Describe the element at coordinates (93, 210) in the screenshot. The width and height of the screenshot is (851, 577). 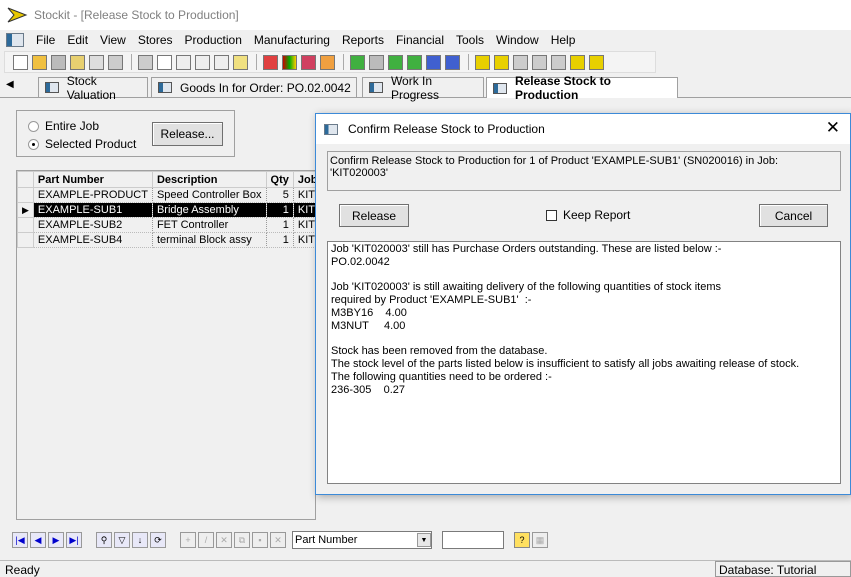
I see `cell-part: EXAMPLE-SUB1` at that location.